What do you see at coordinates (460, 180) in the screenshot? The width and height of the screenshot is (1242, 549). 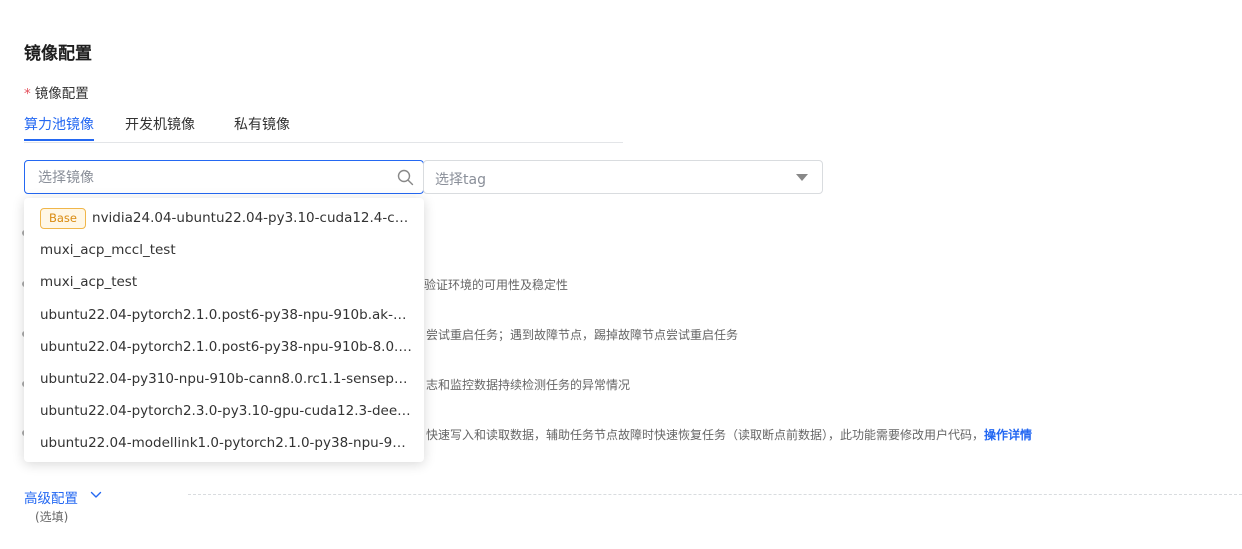 I see `tag-select-placeholder: 选择tag` at bounding box center [460, 180].